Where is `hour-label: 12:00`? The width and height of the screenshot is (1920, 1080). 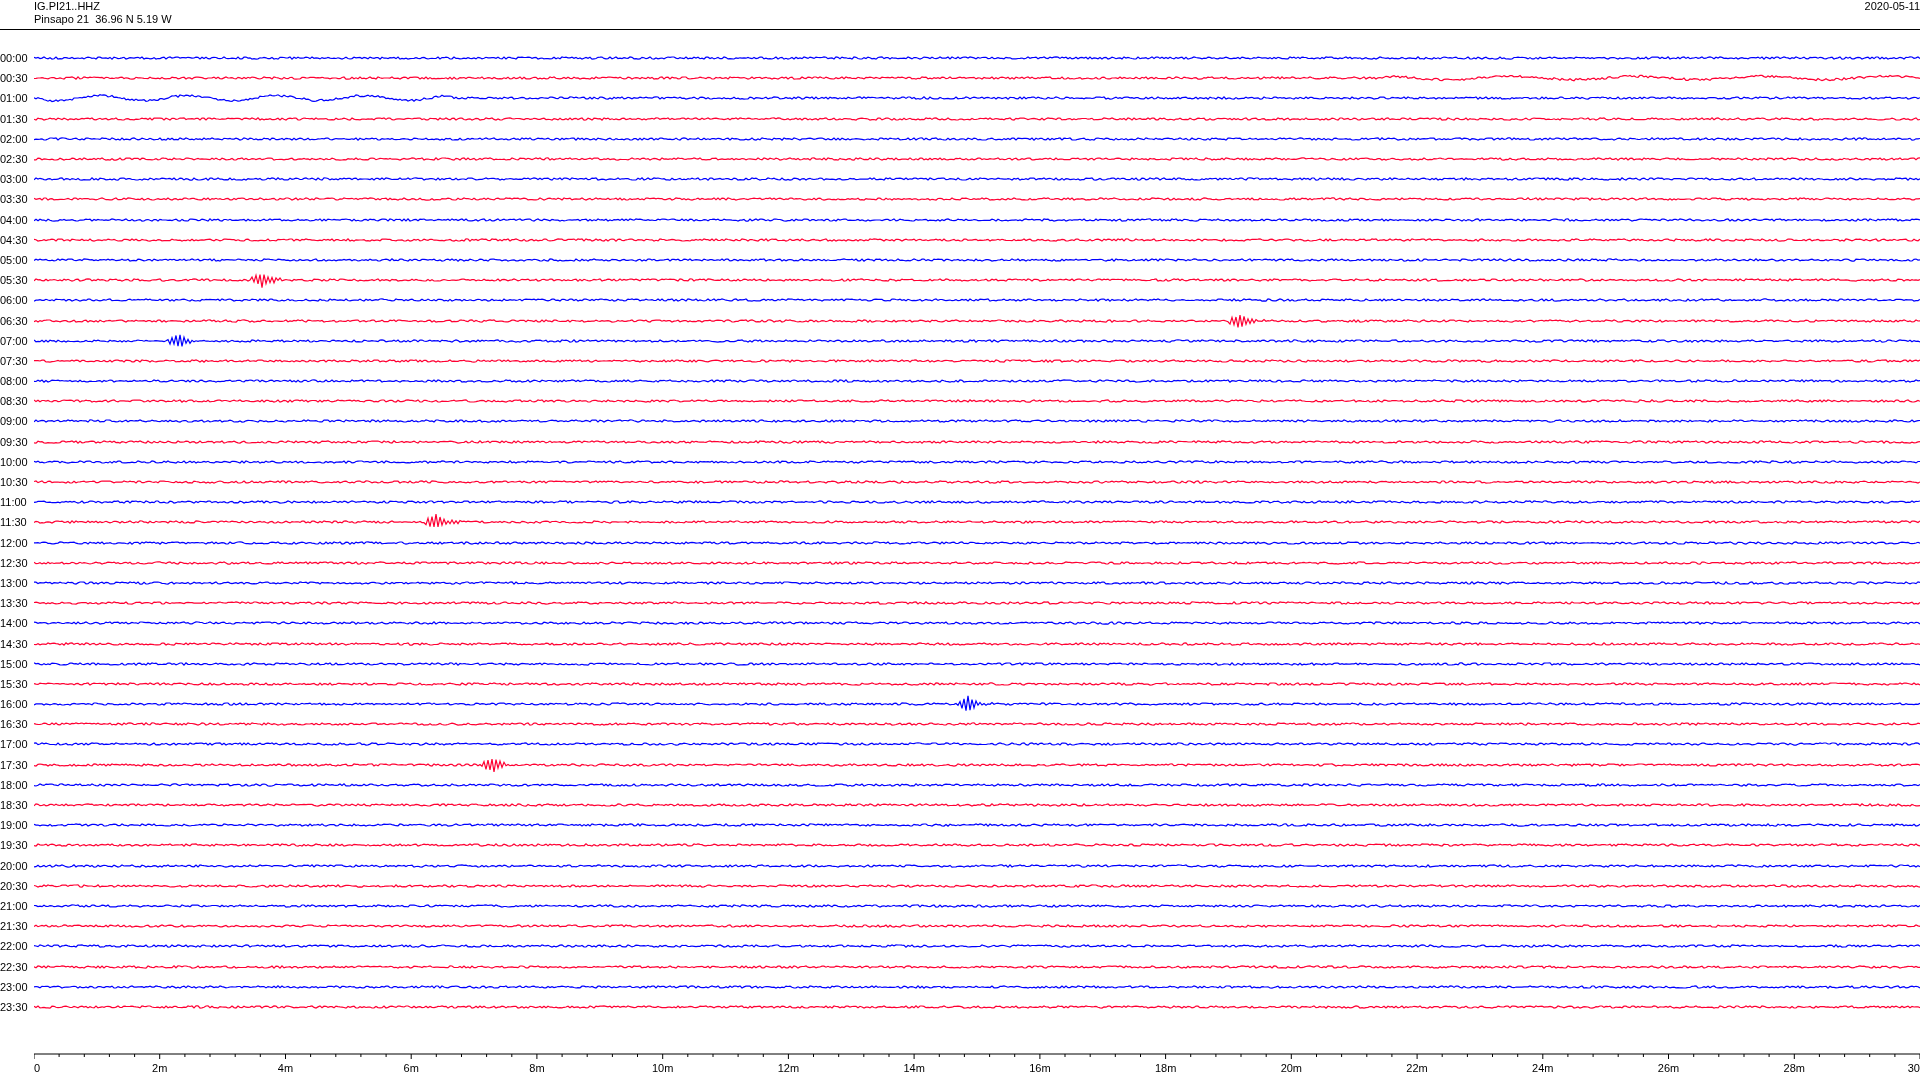 hour-label: 12:00 is located at coordinates (14, 542).